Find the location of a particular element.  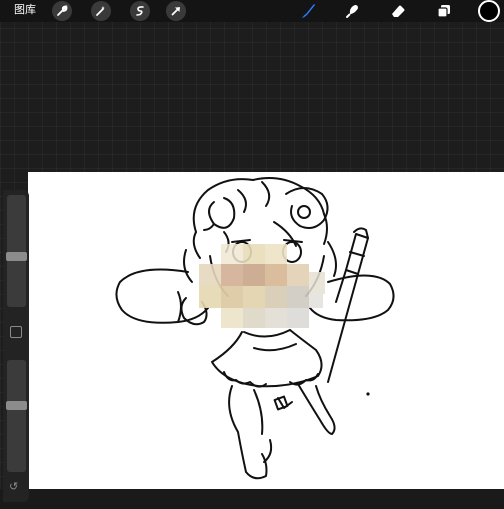

selection-icon is located at coordinates (140, 11).